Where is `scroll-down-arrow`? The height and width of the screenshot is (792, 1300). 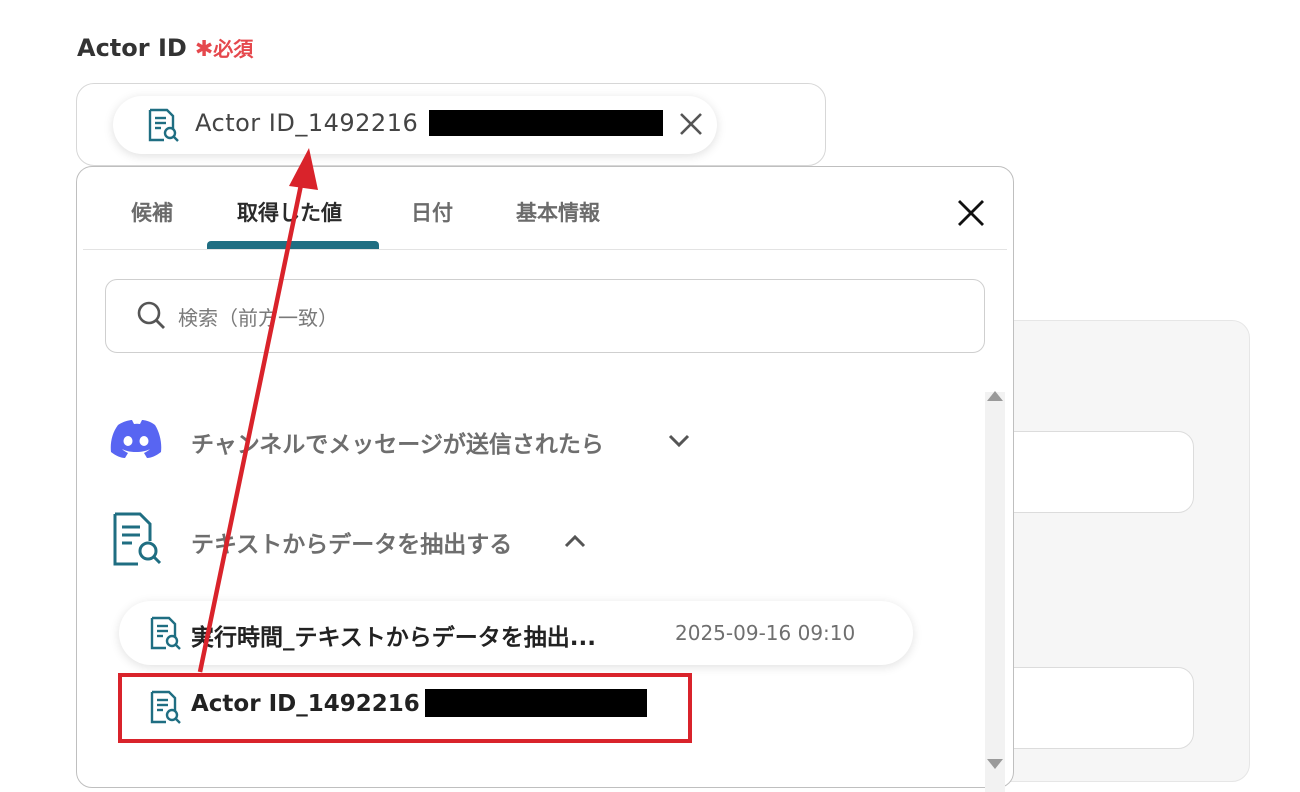
scroll-down-arrow is located at coordinates (995, 764).